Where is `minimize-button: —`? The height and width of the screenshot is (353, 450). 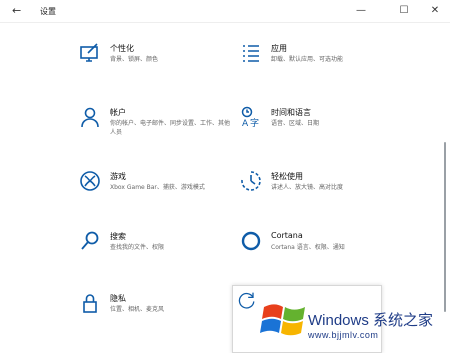
minimize-button: — is located at coordinates (361, 11).